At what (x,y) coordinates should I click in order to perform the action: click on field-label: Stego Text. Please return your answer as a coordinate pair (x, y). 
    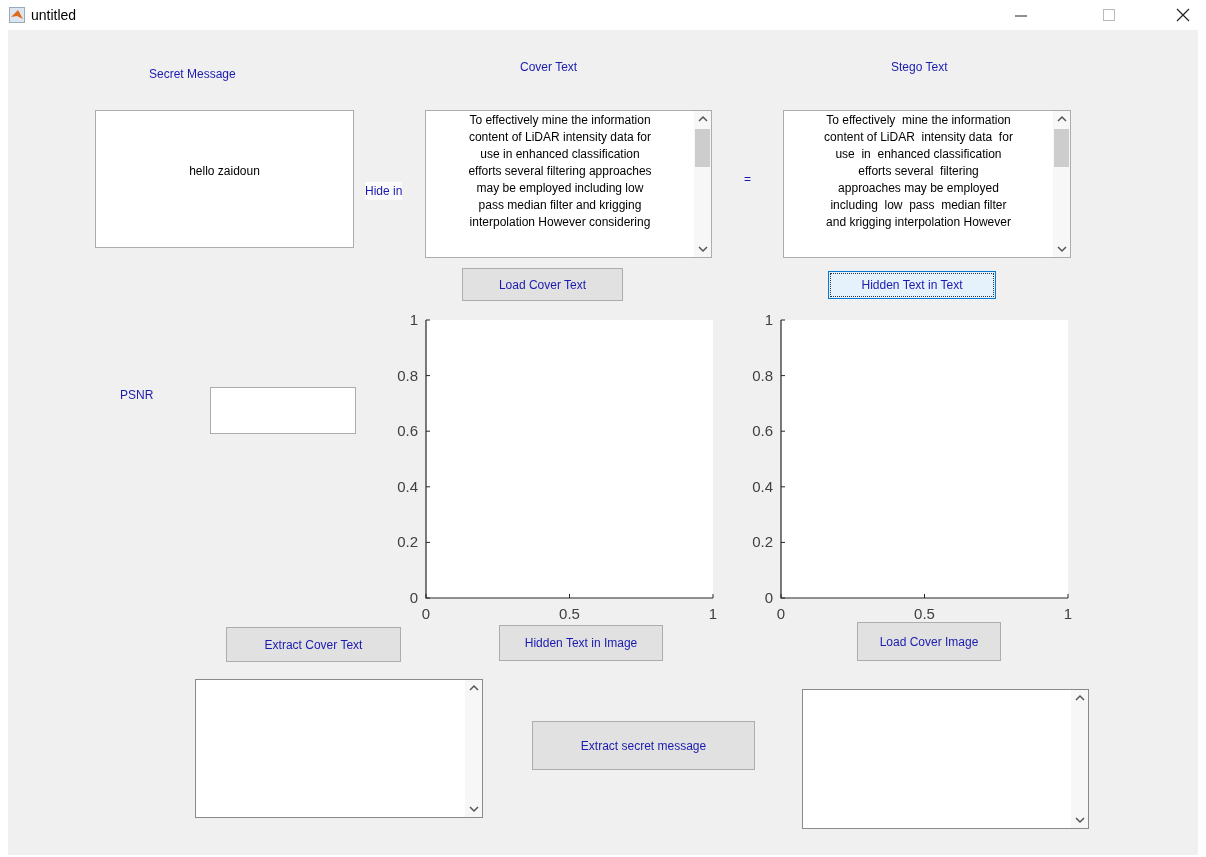
    Looking at the image, I should click on (919, 67).